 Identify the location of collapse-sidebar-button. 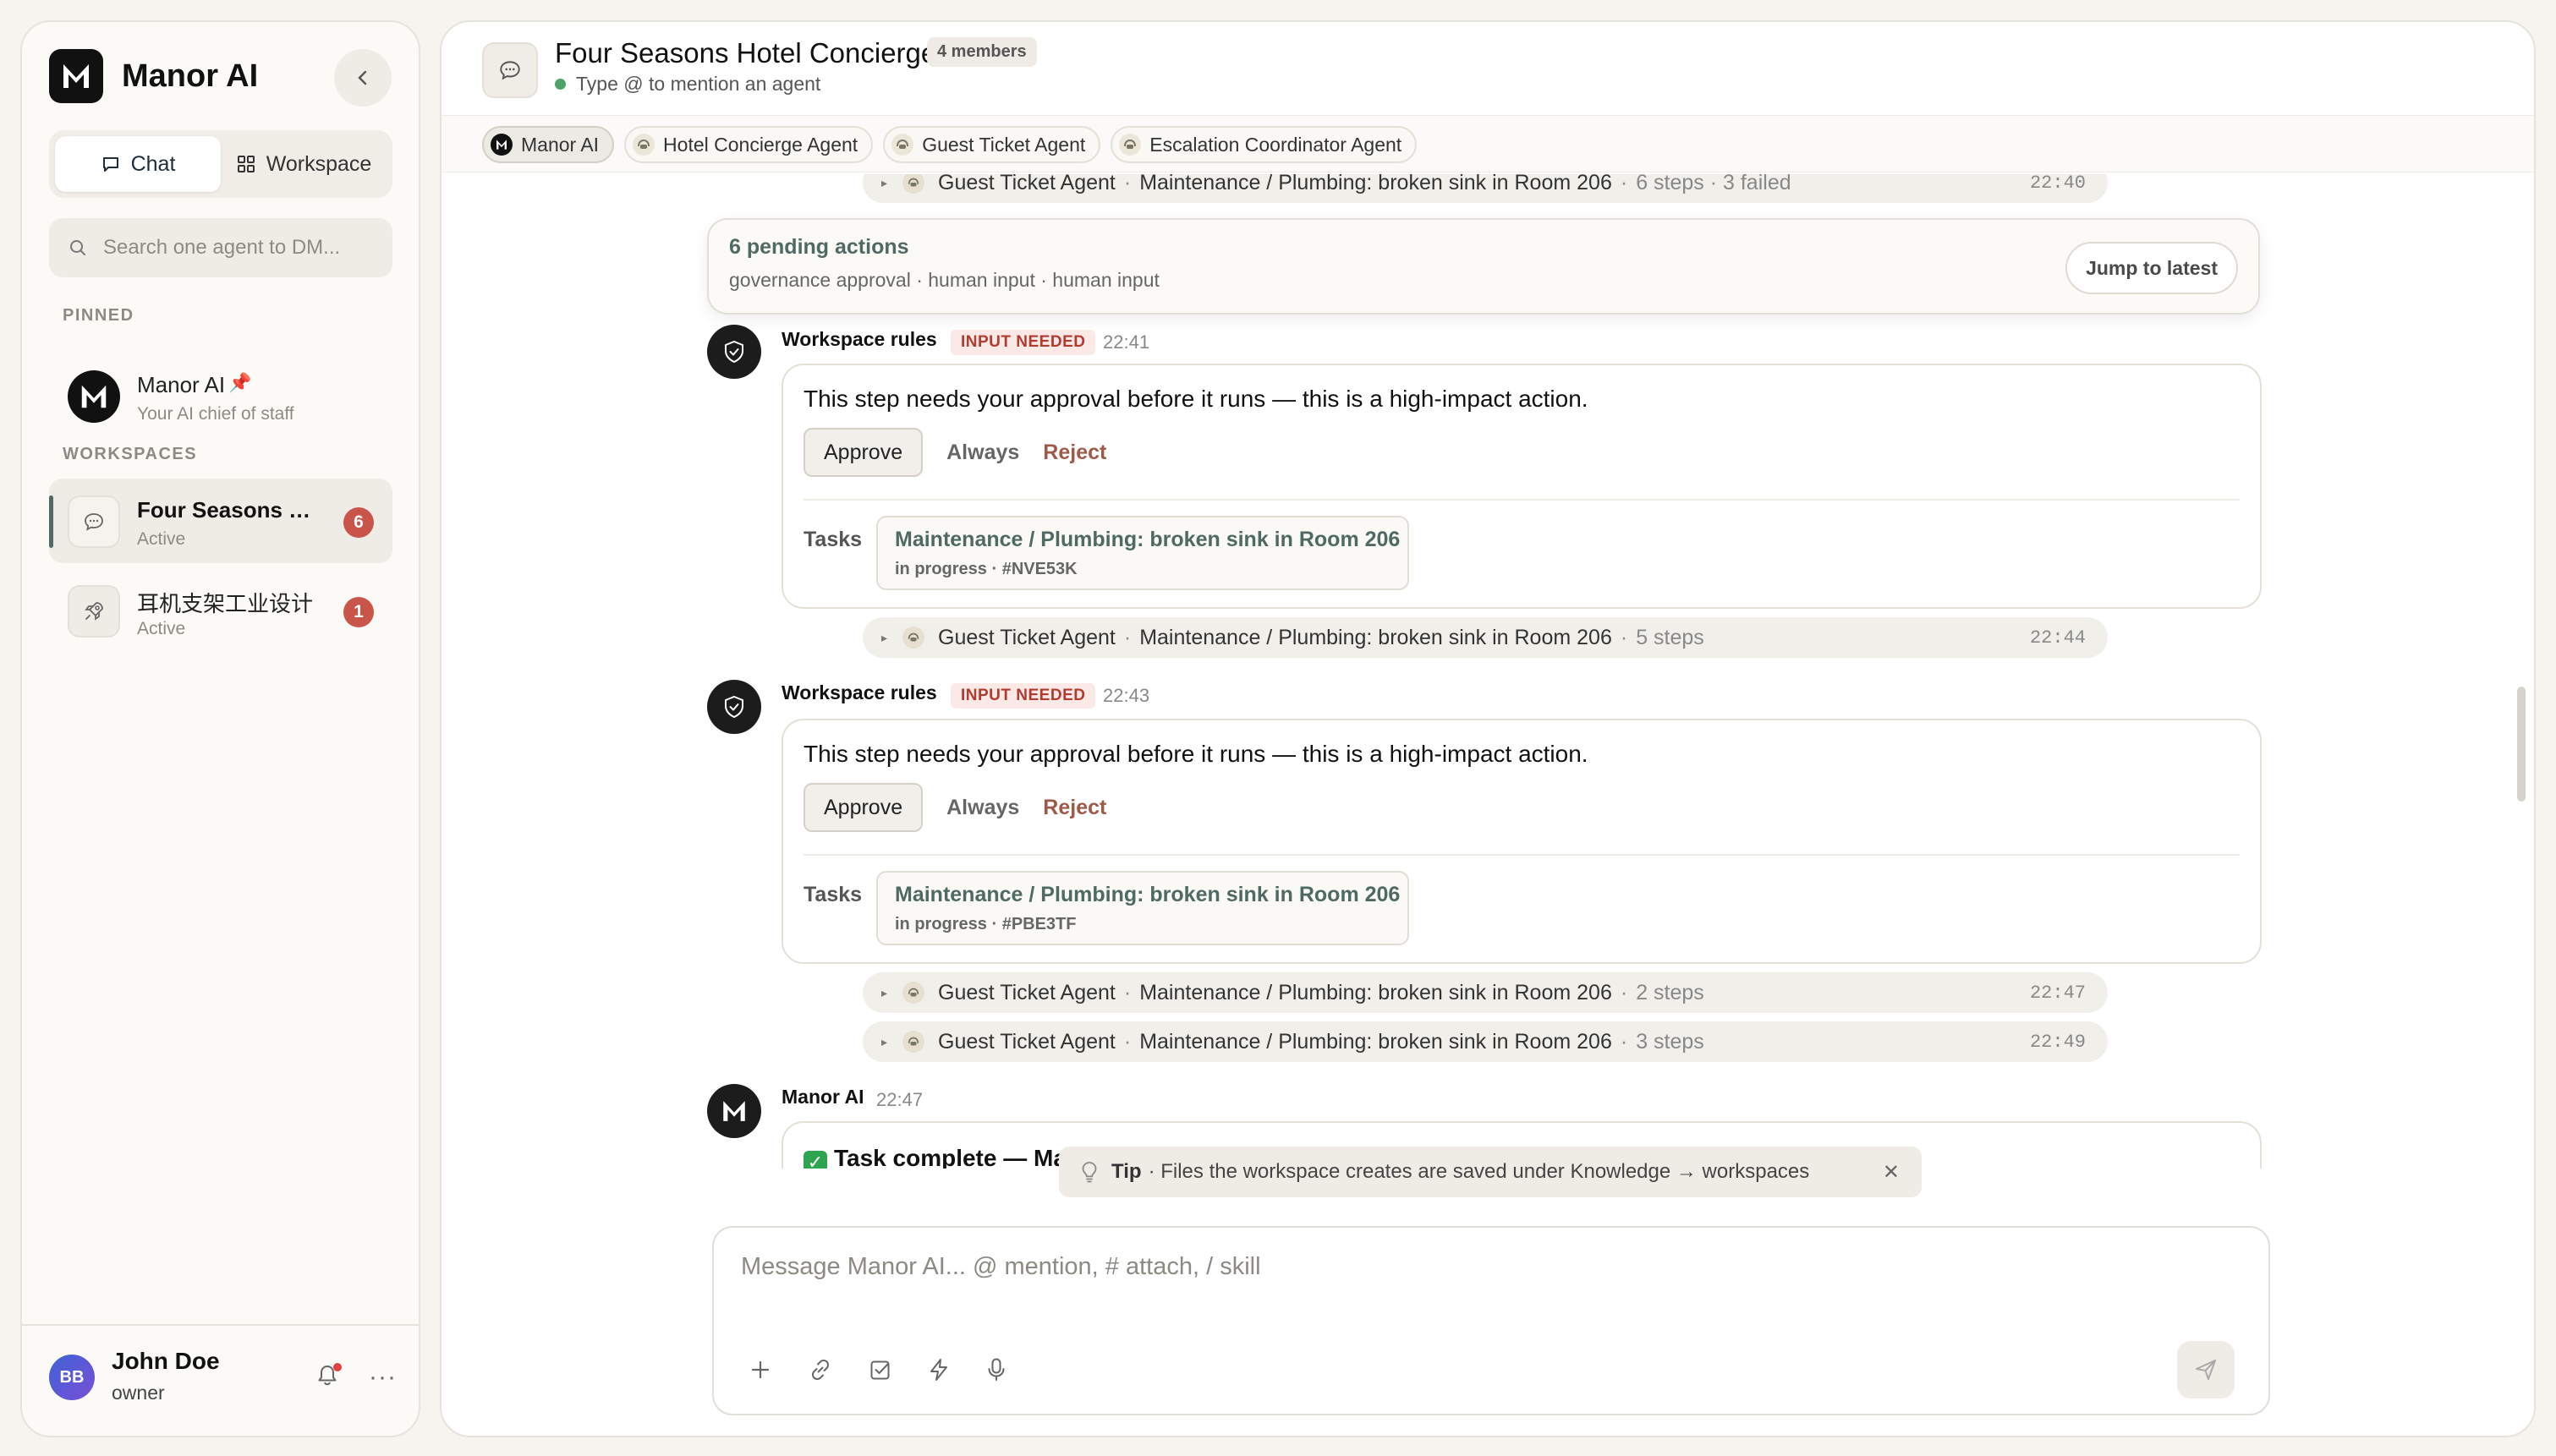
(363, 78).